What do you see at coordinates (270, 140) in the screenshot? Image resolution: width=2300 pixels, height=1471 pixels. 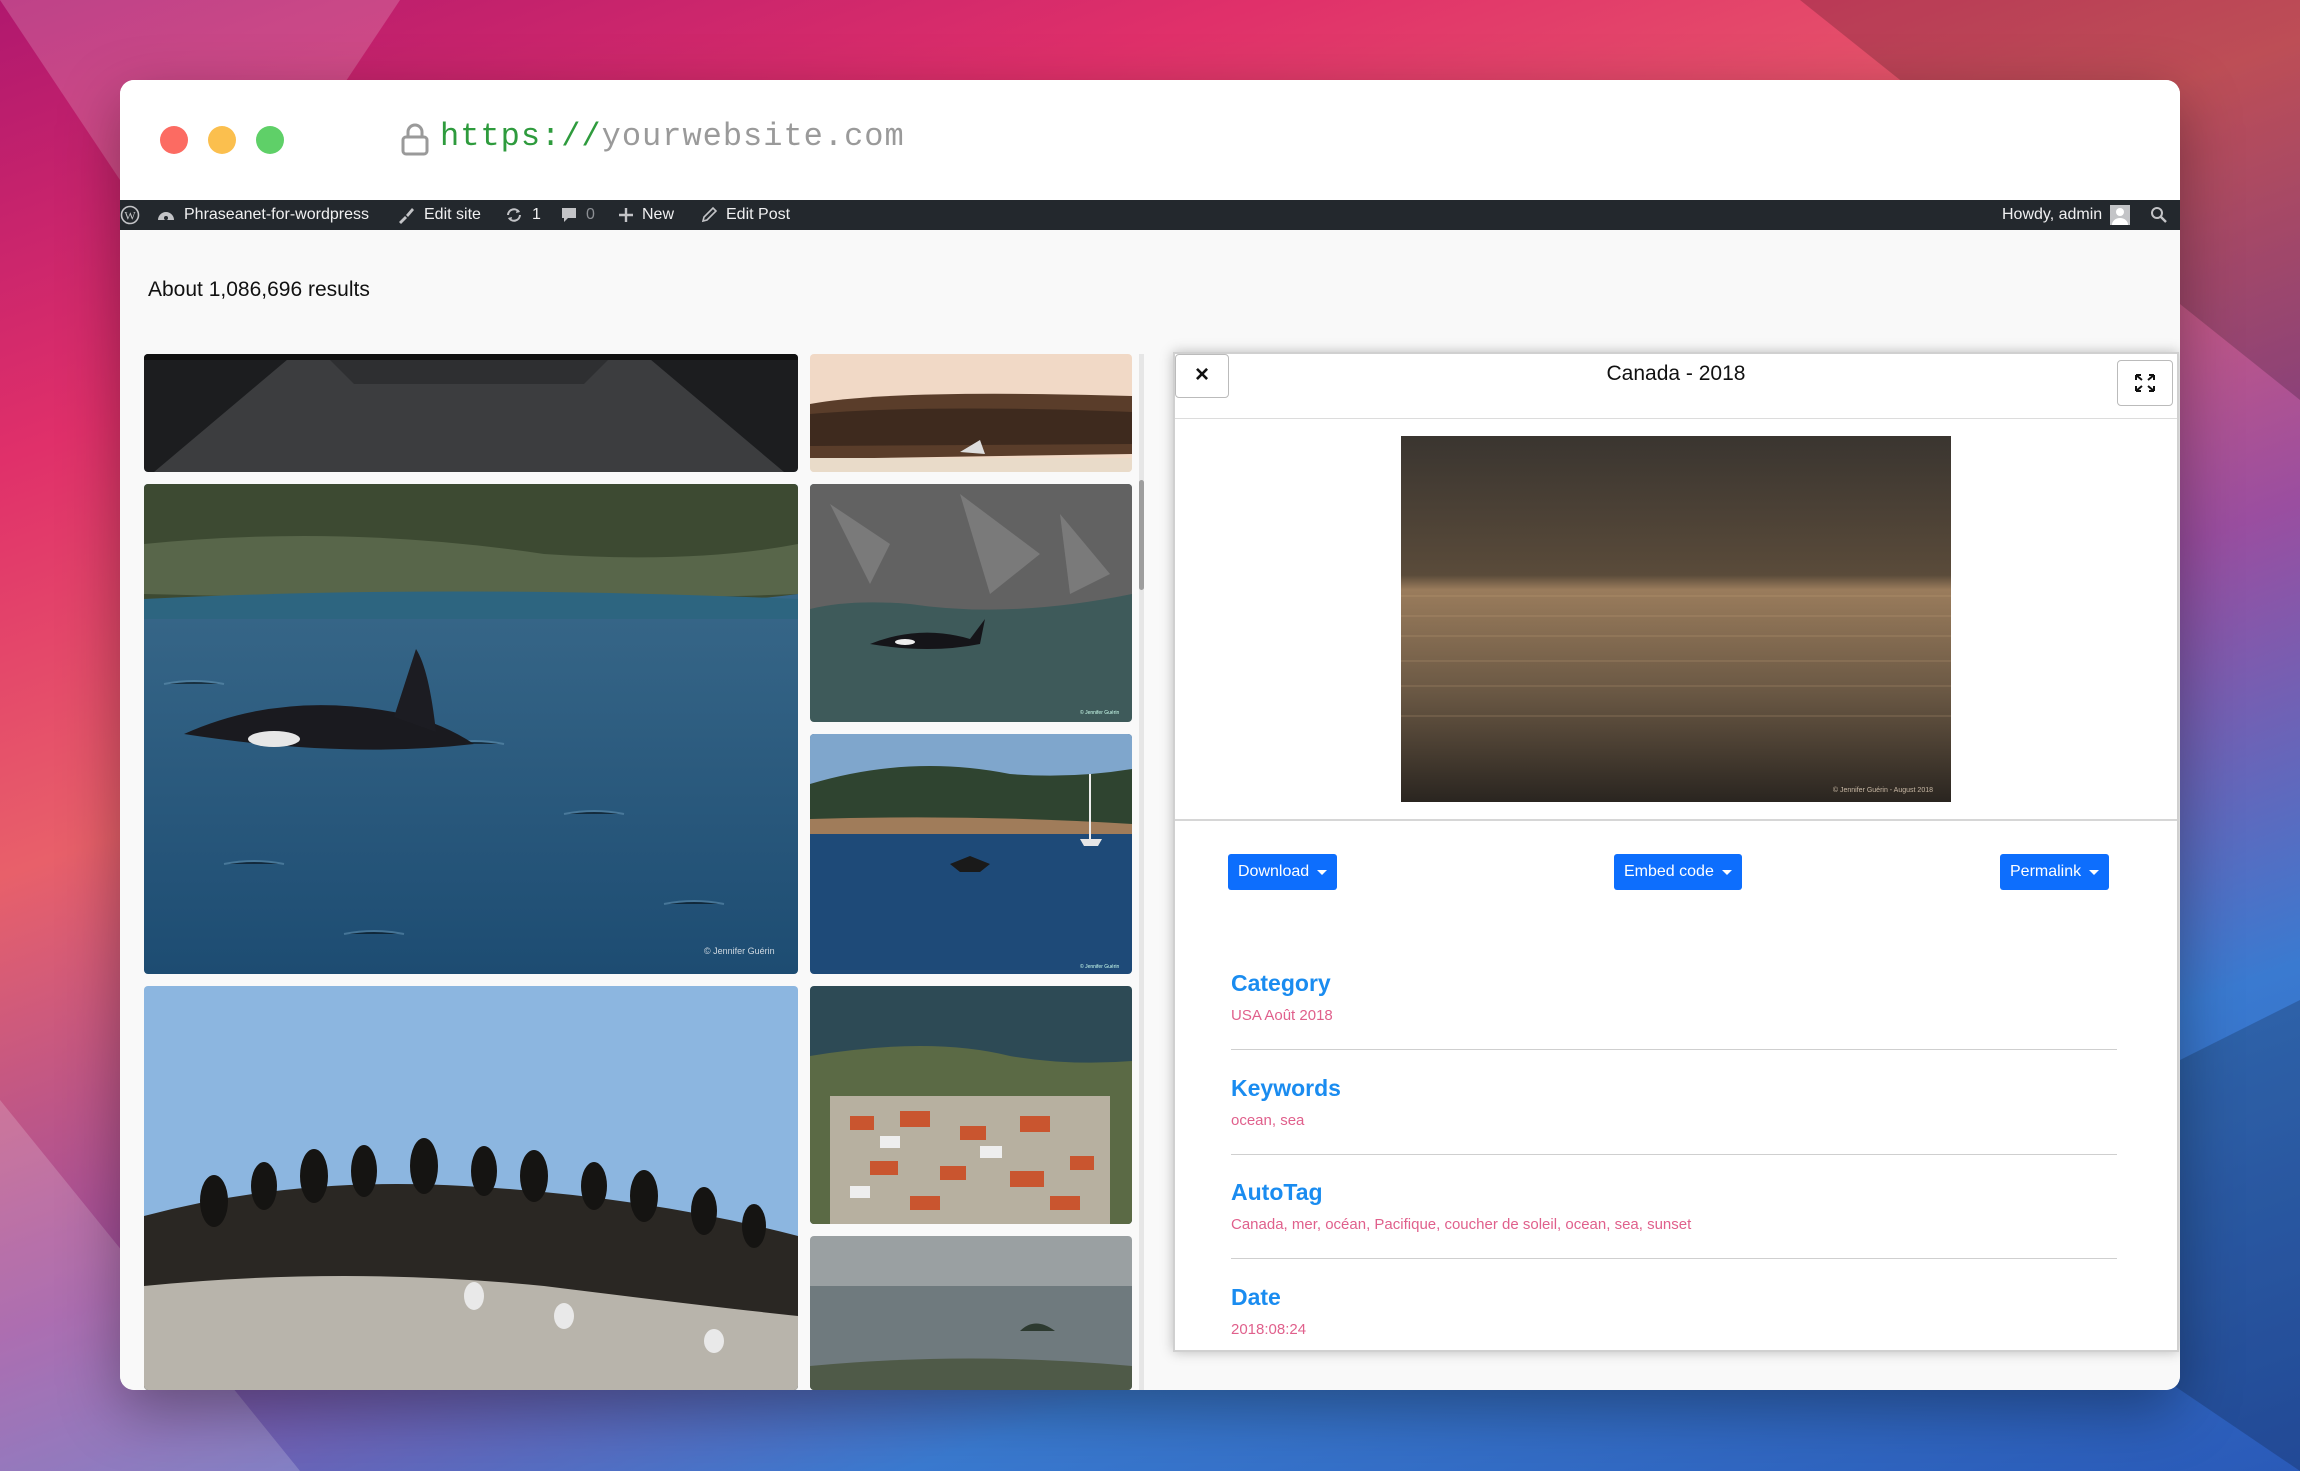 I see `maximize-window-button` at bounding box center [270, 140].